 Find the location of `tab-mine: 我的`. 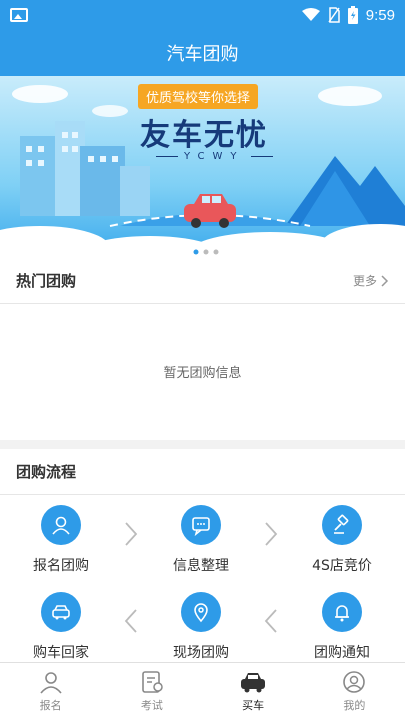

tab-mine: 我的 is located at coordinates (354, 691).